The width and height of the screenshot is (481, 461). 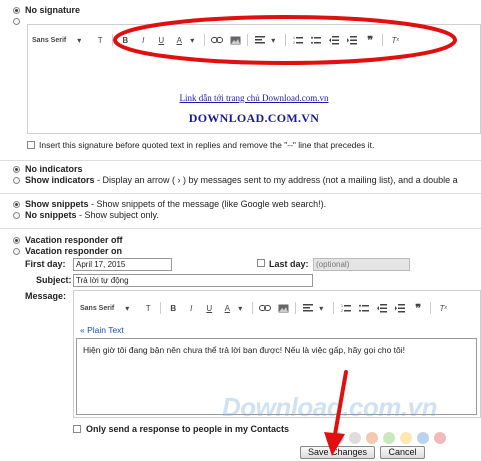 I want to click on link-icon, so click(x=265, y=308).